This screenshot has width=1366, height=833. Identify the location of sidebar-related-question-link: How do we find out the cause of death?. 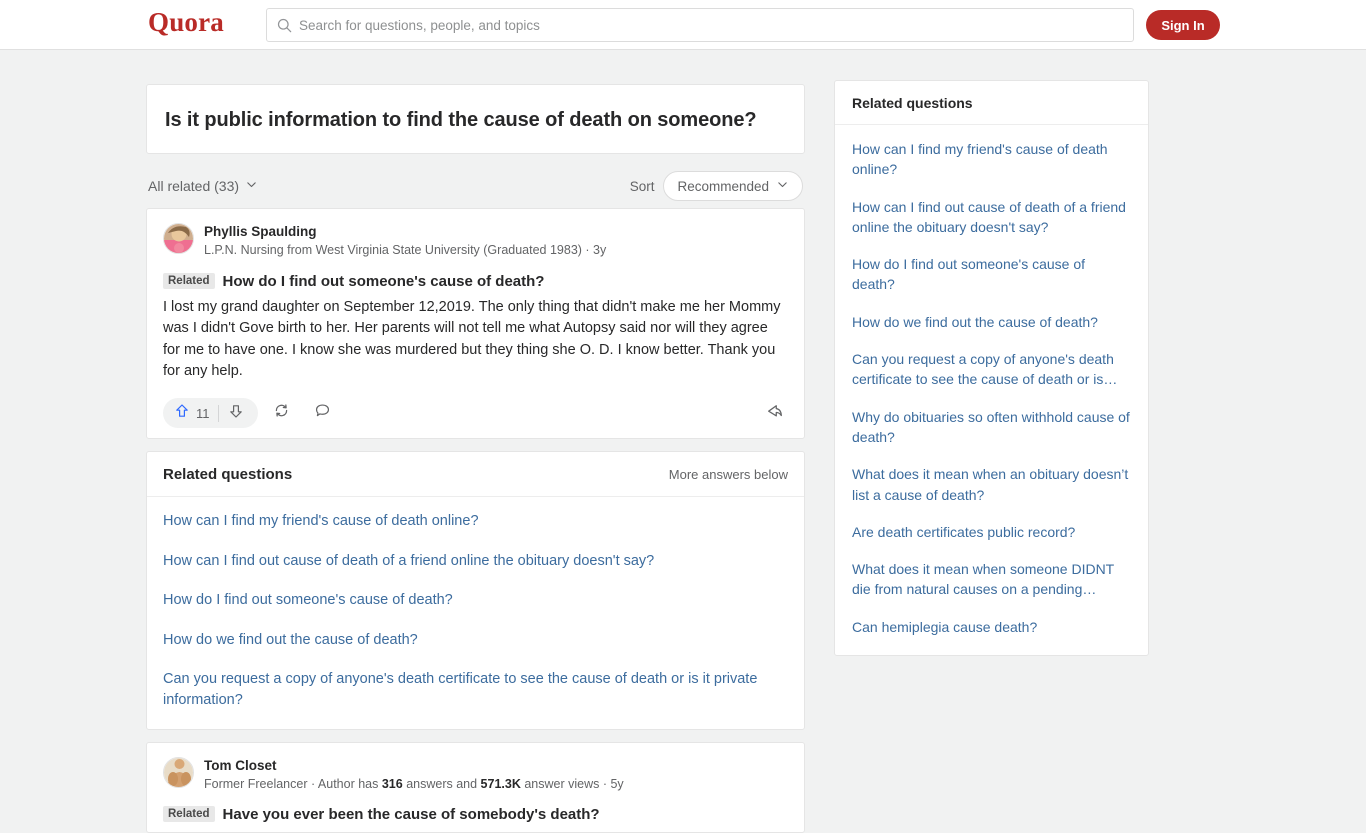
(991, 322).